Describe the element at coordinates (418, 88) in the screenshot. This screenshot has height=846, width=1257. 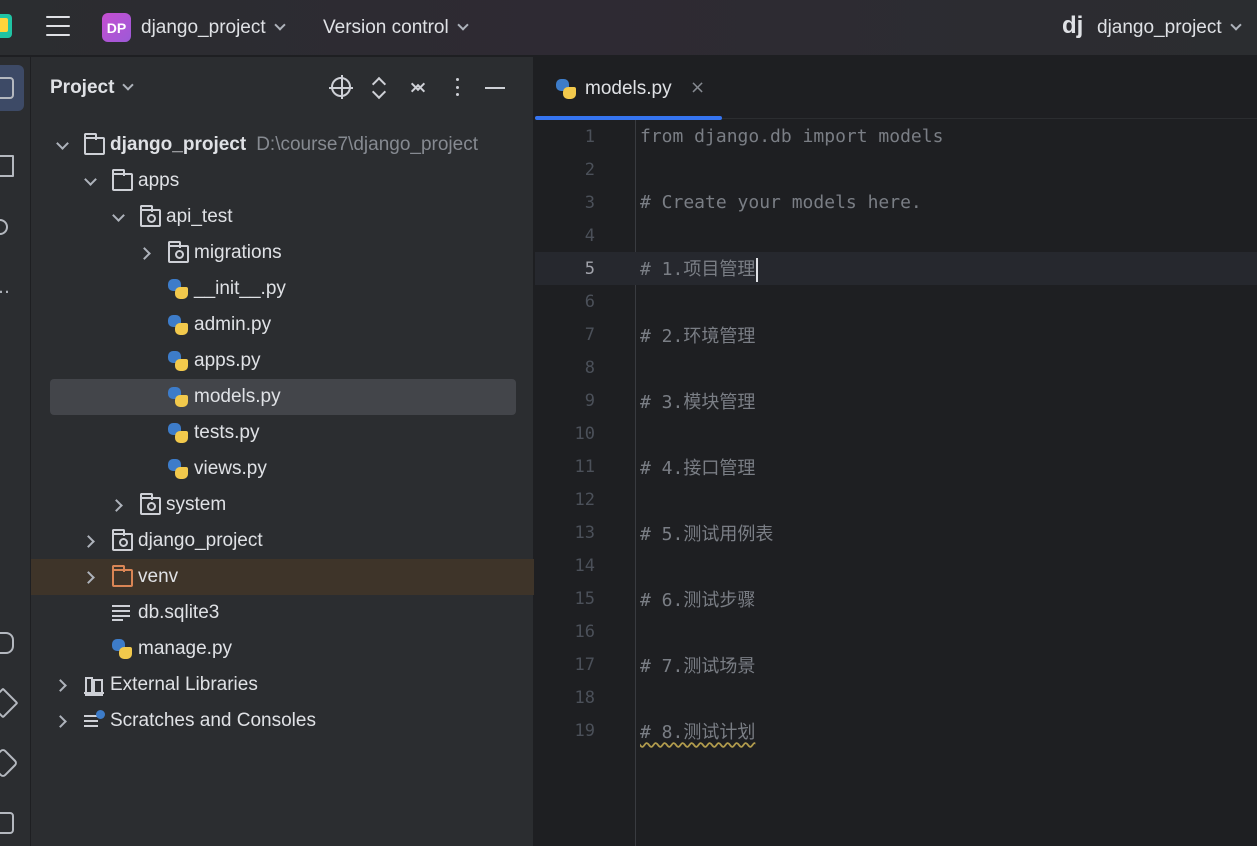
I see `collapse-all-icon` at that location.